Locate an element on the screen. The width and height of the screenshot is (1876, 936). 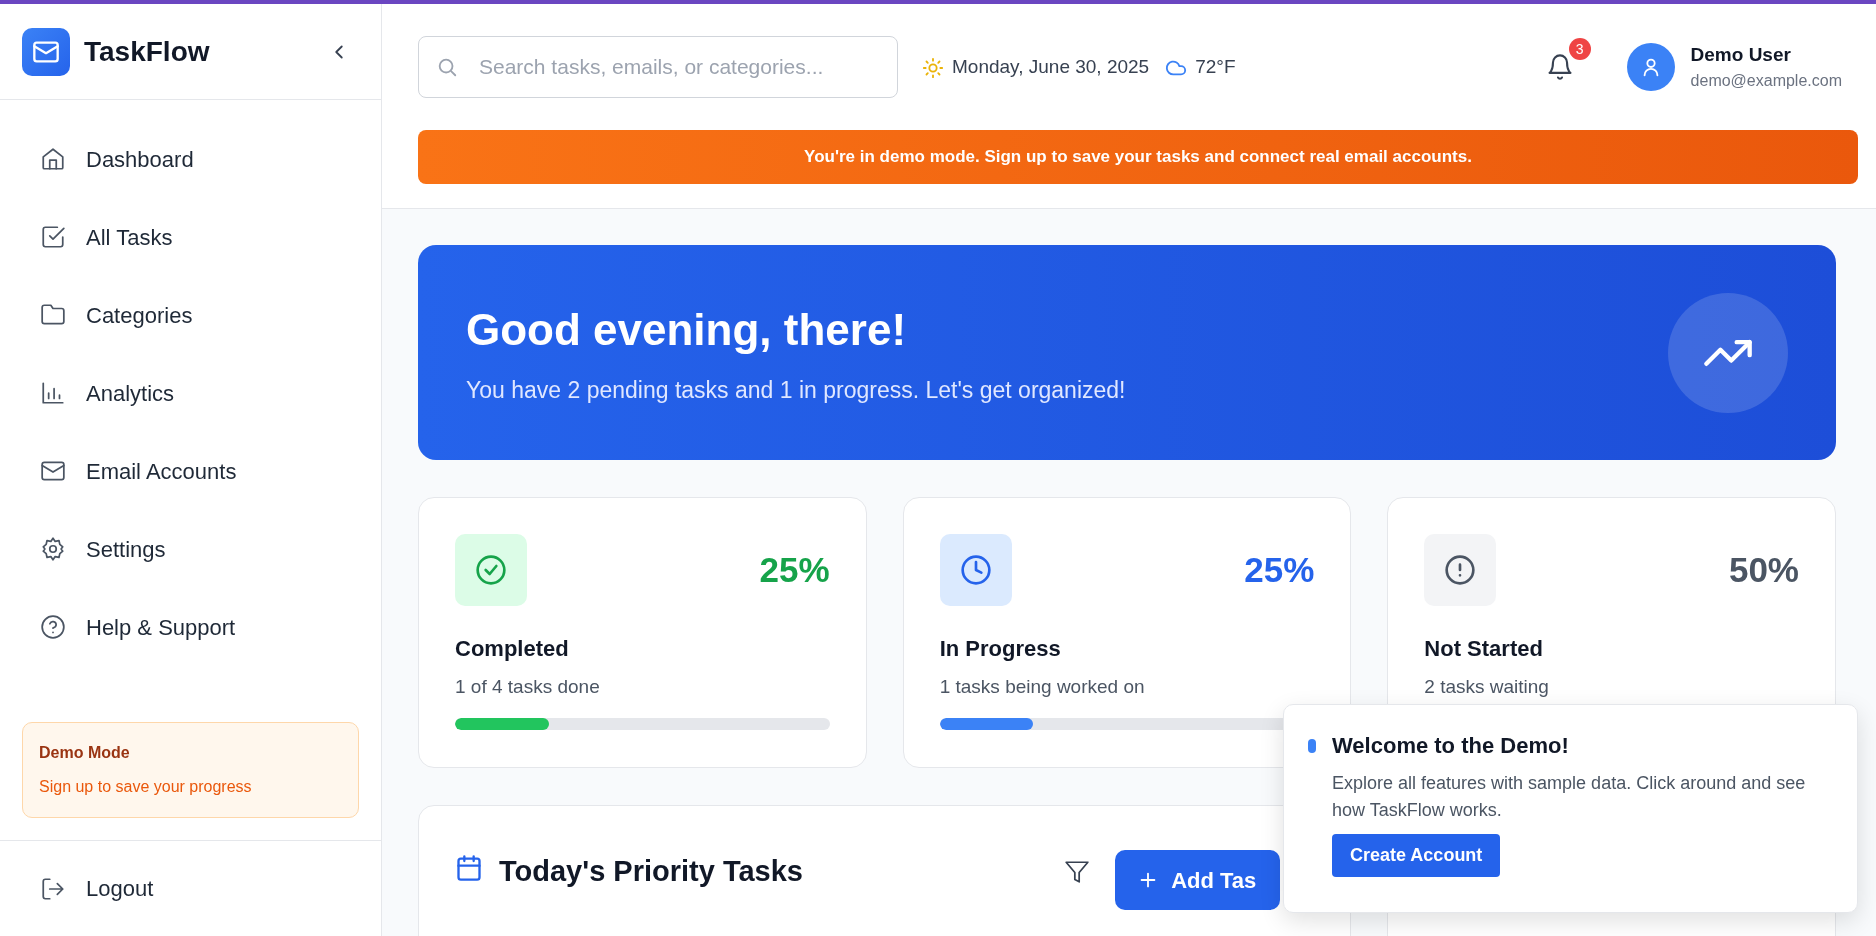
bar-chart-icon is located at coordinates (53, 393).